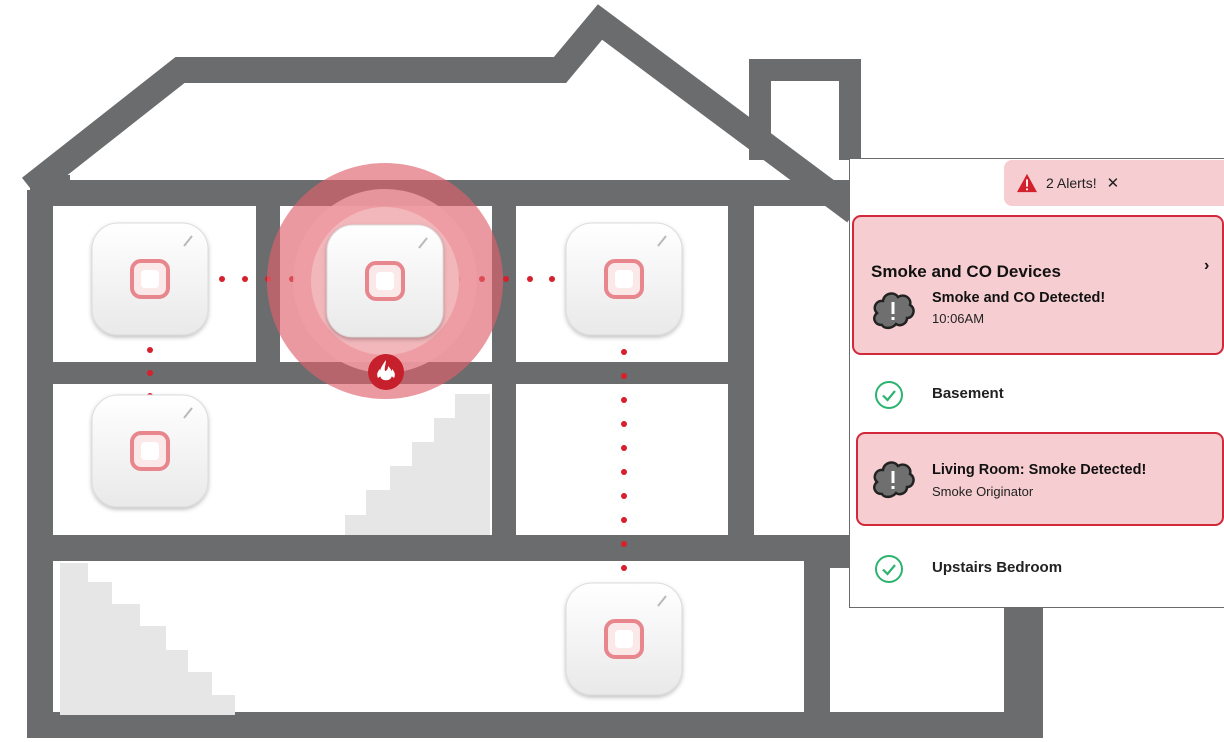 This screenshot has width=1224, height=742. I want to click on detector-middle-left, so click(150, 451).